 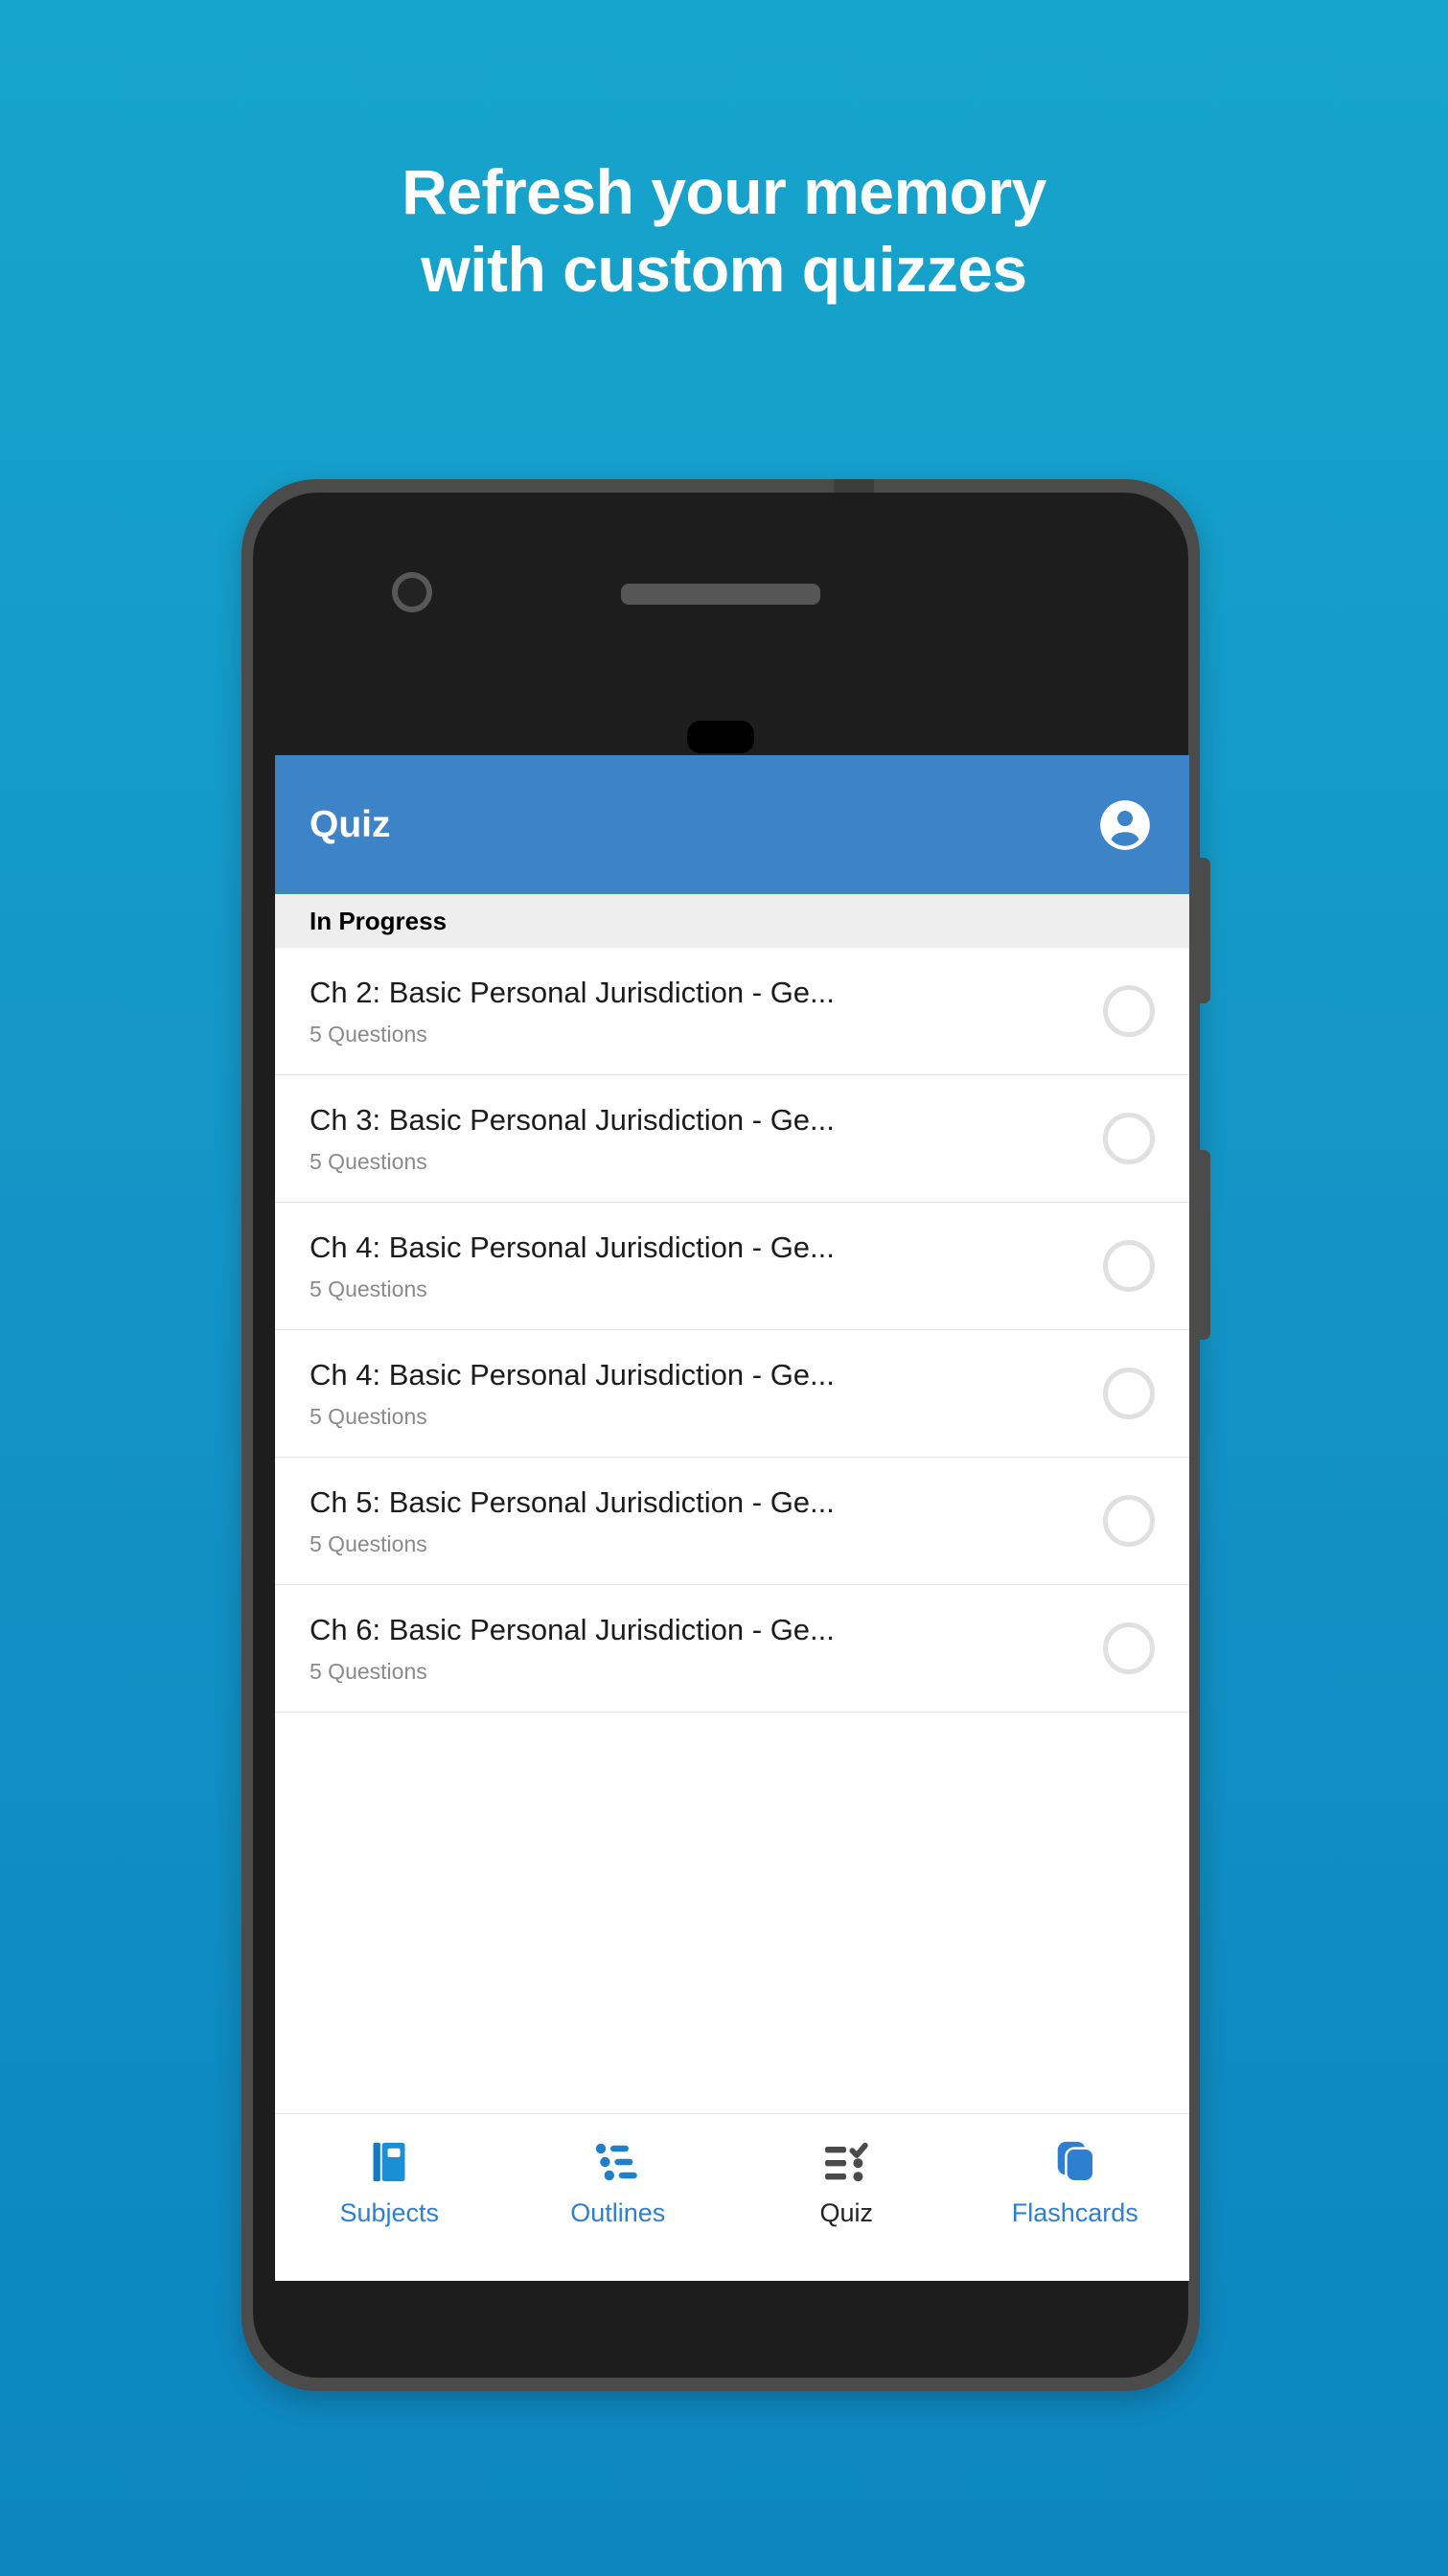 I want to click on nav-tab-label: Subjects, so click(x=389, y=2212).